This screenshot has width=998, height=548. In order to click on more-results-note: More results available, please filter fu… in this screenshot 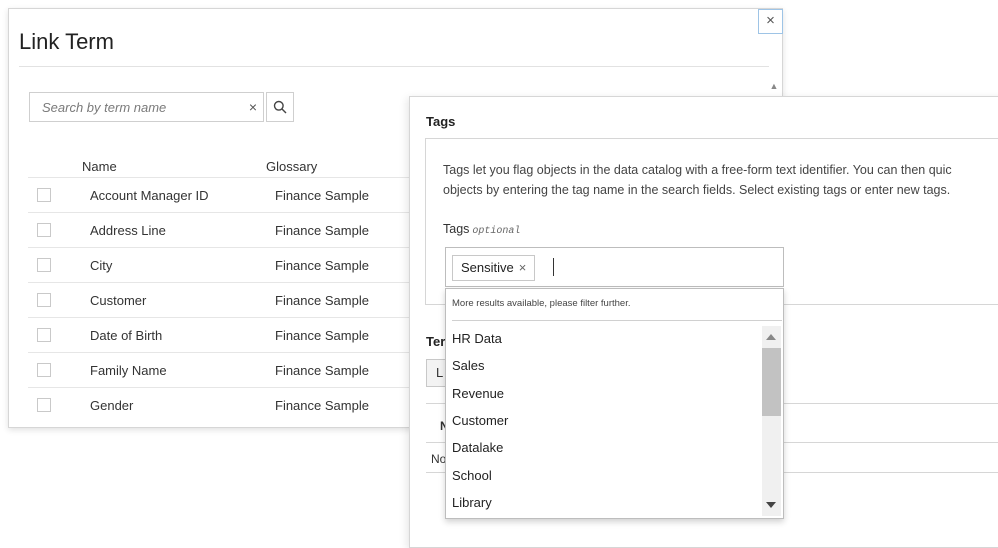, I will do `click(541, 303)`.